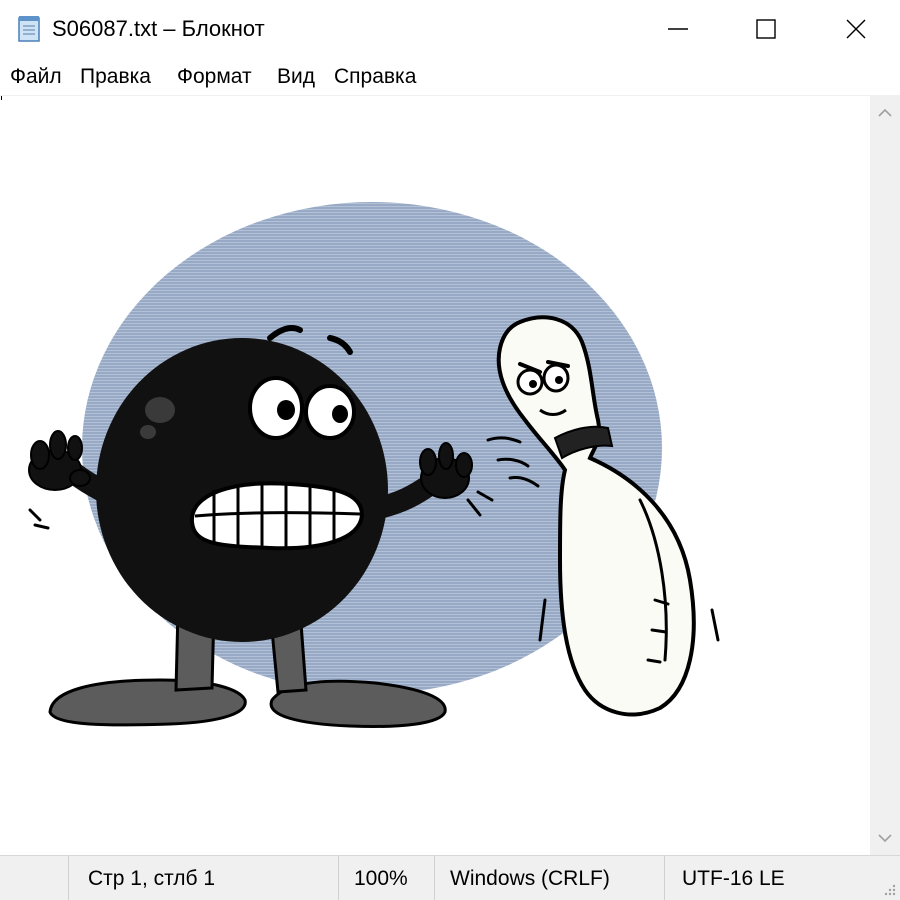 This screenshot has width=900, height=900. Describe the element at coordinates (885, 475) in the screenshot. I see `vertical-scrollbar` at that location.